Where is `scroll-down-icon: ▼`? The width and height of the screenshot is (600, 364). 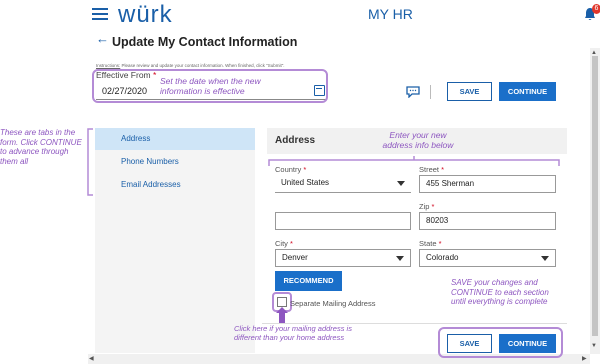 scroll-down-icon: ▼ is located at coordinates (594, 346).